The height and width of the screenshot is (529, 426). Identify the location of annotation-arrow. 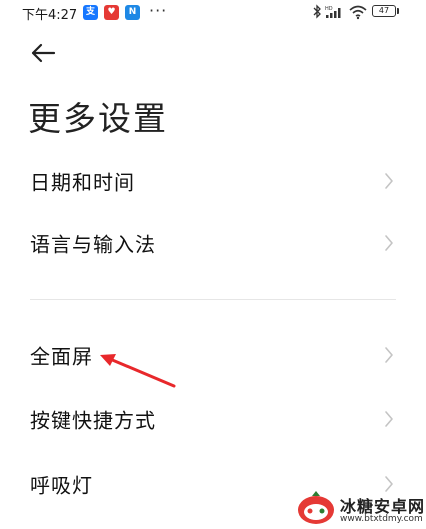
(138, 371).